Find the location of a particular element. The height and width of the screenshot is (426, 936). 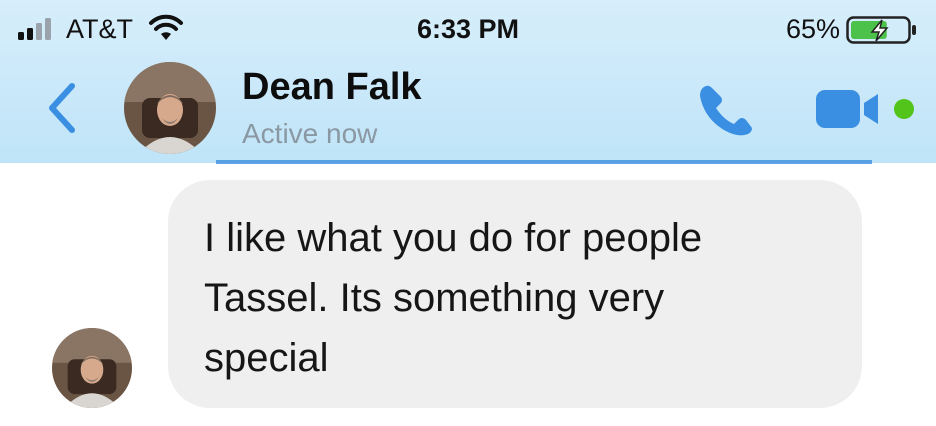

battery-percent: 65% is located at coordinates (812, 29).